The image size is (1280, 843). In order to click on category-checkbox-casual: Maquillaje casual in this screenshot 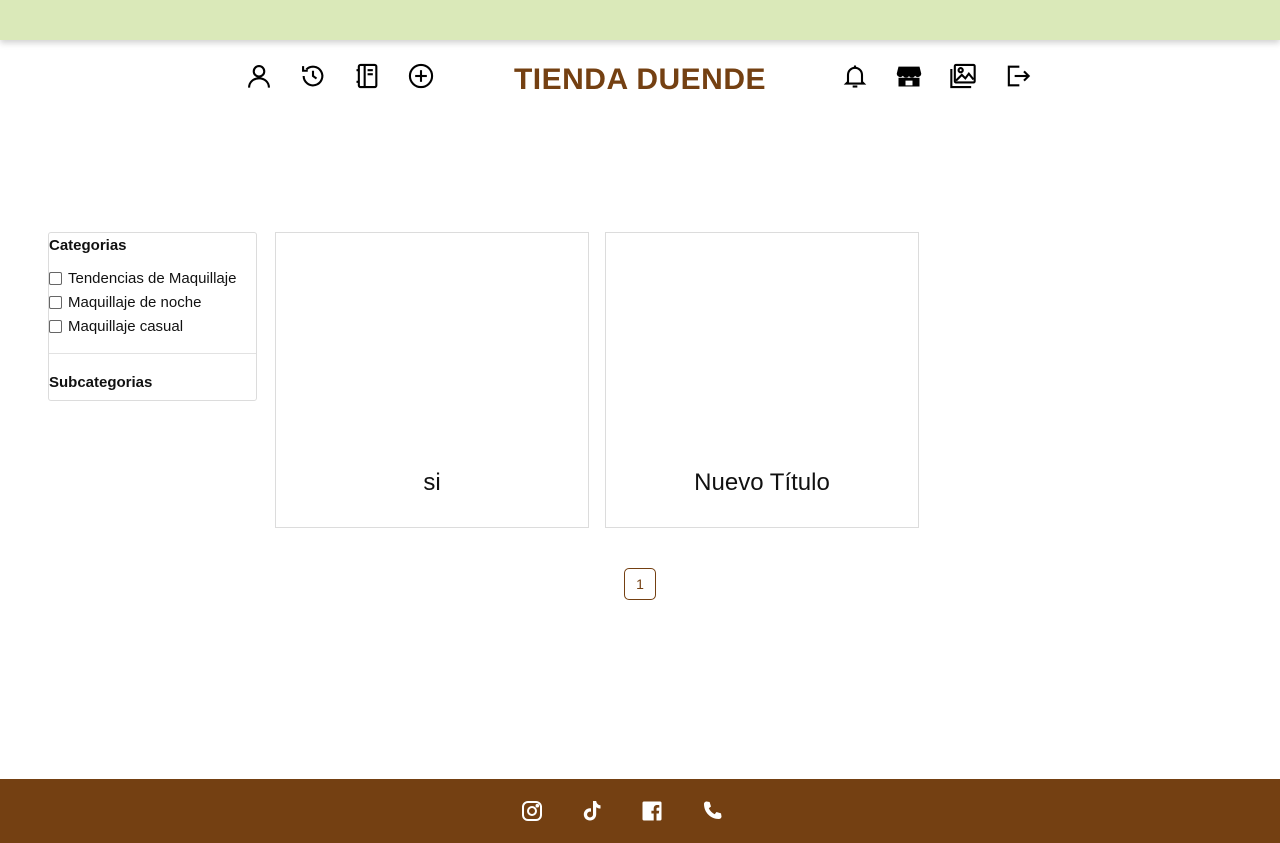, I will do `click(116, 326)`.